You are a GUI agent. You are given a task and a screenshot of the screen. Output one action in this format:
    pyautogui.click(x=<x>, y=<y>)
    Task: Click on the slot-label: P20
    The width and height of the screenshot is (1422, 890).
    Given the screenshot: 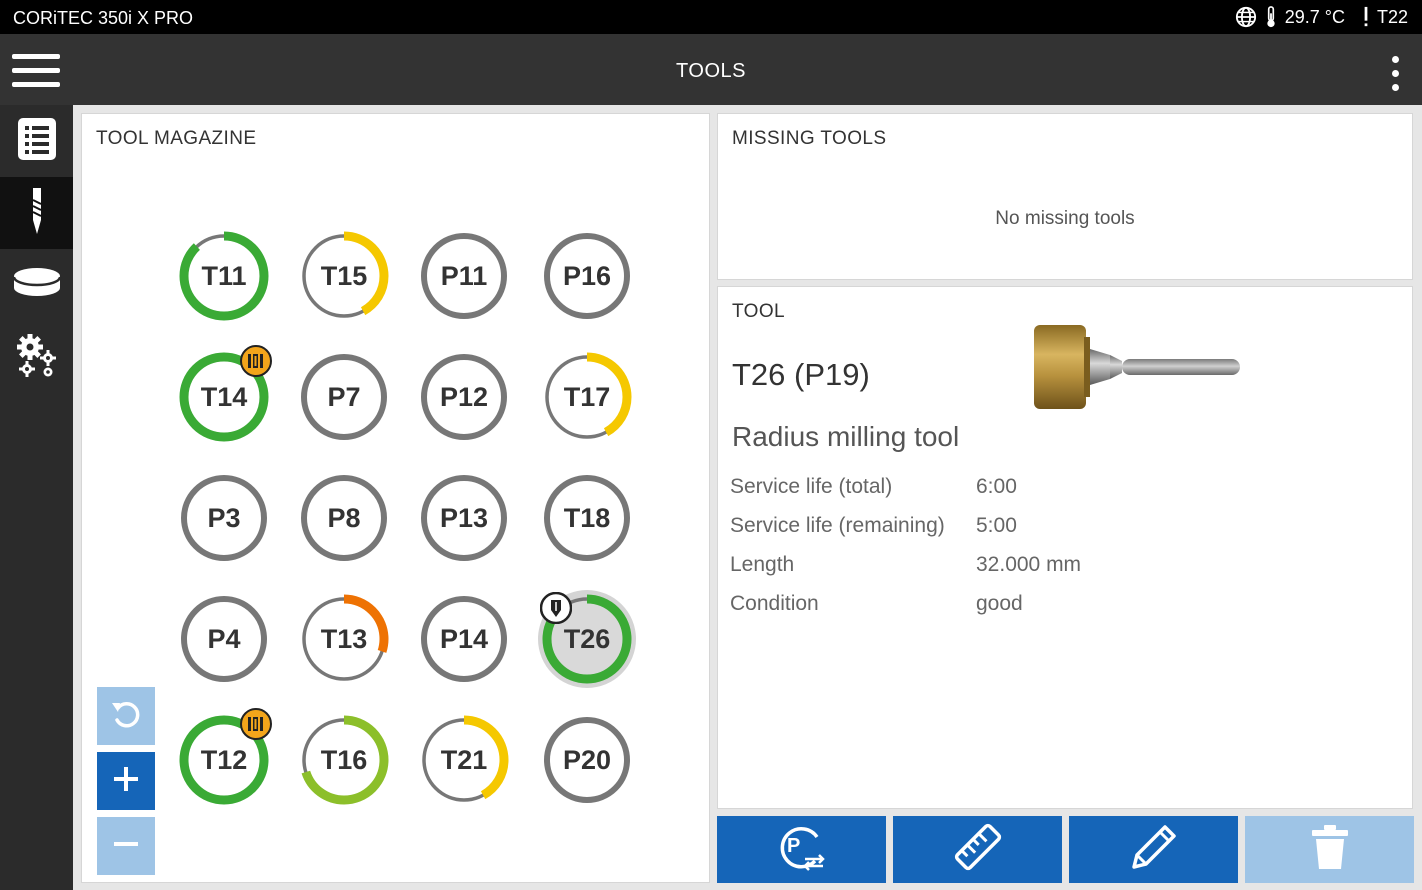 What is the action you would take?
    pyautogui.click(x=587, y=760)
    